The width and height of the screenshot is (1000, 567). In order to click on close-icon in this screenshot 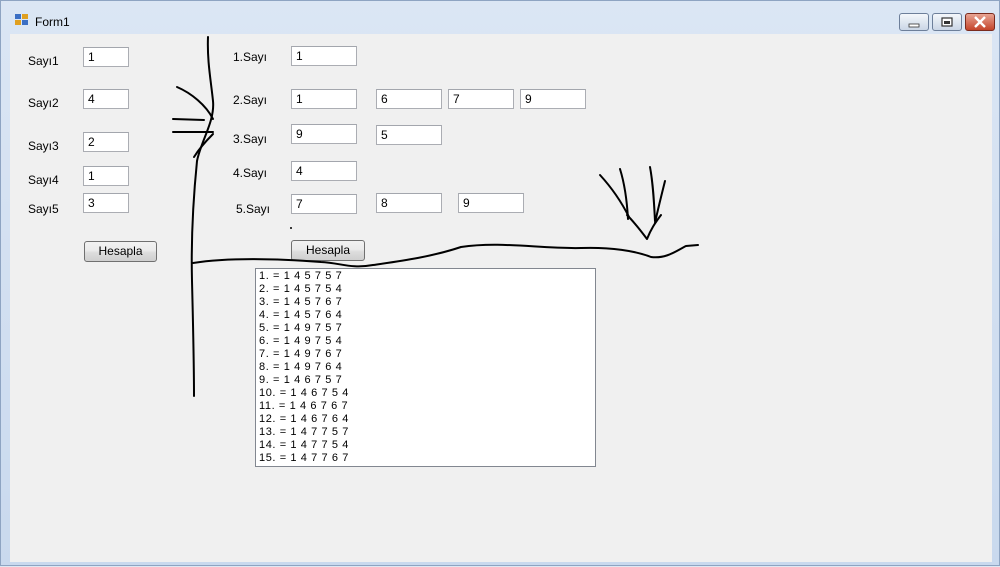, I will do `click(980, 22)`.